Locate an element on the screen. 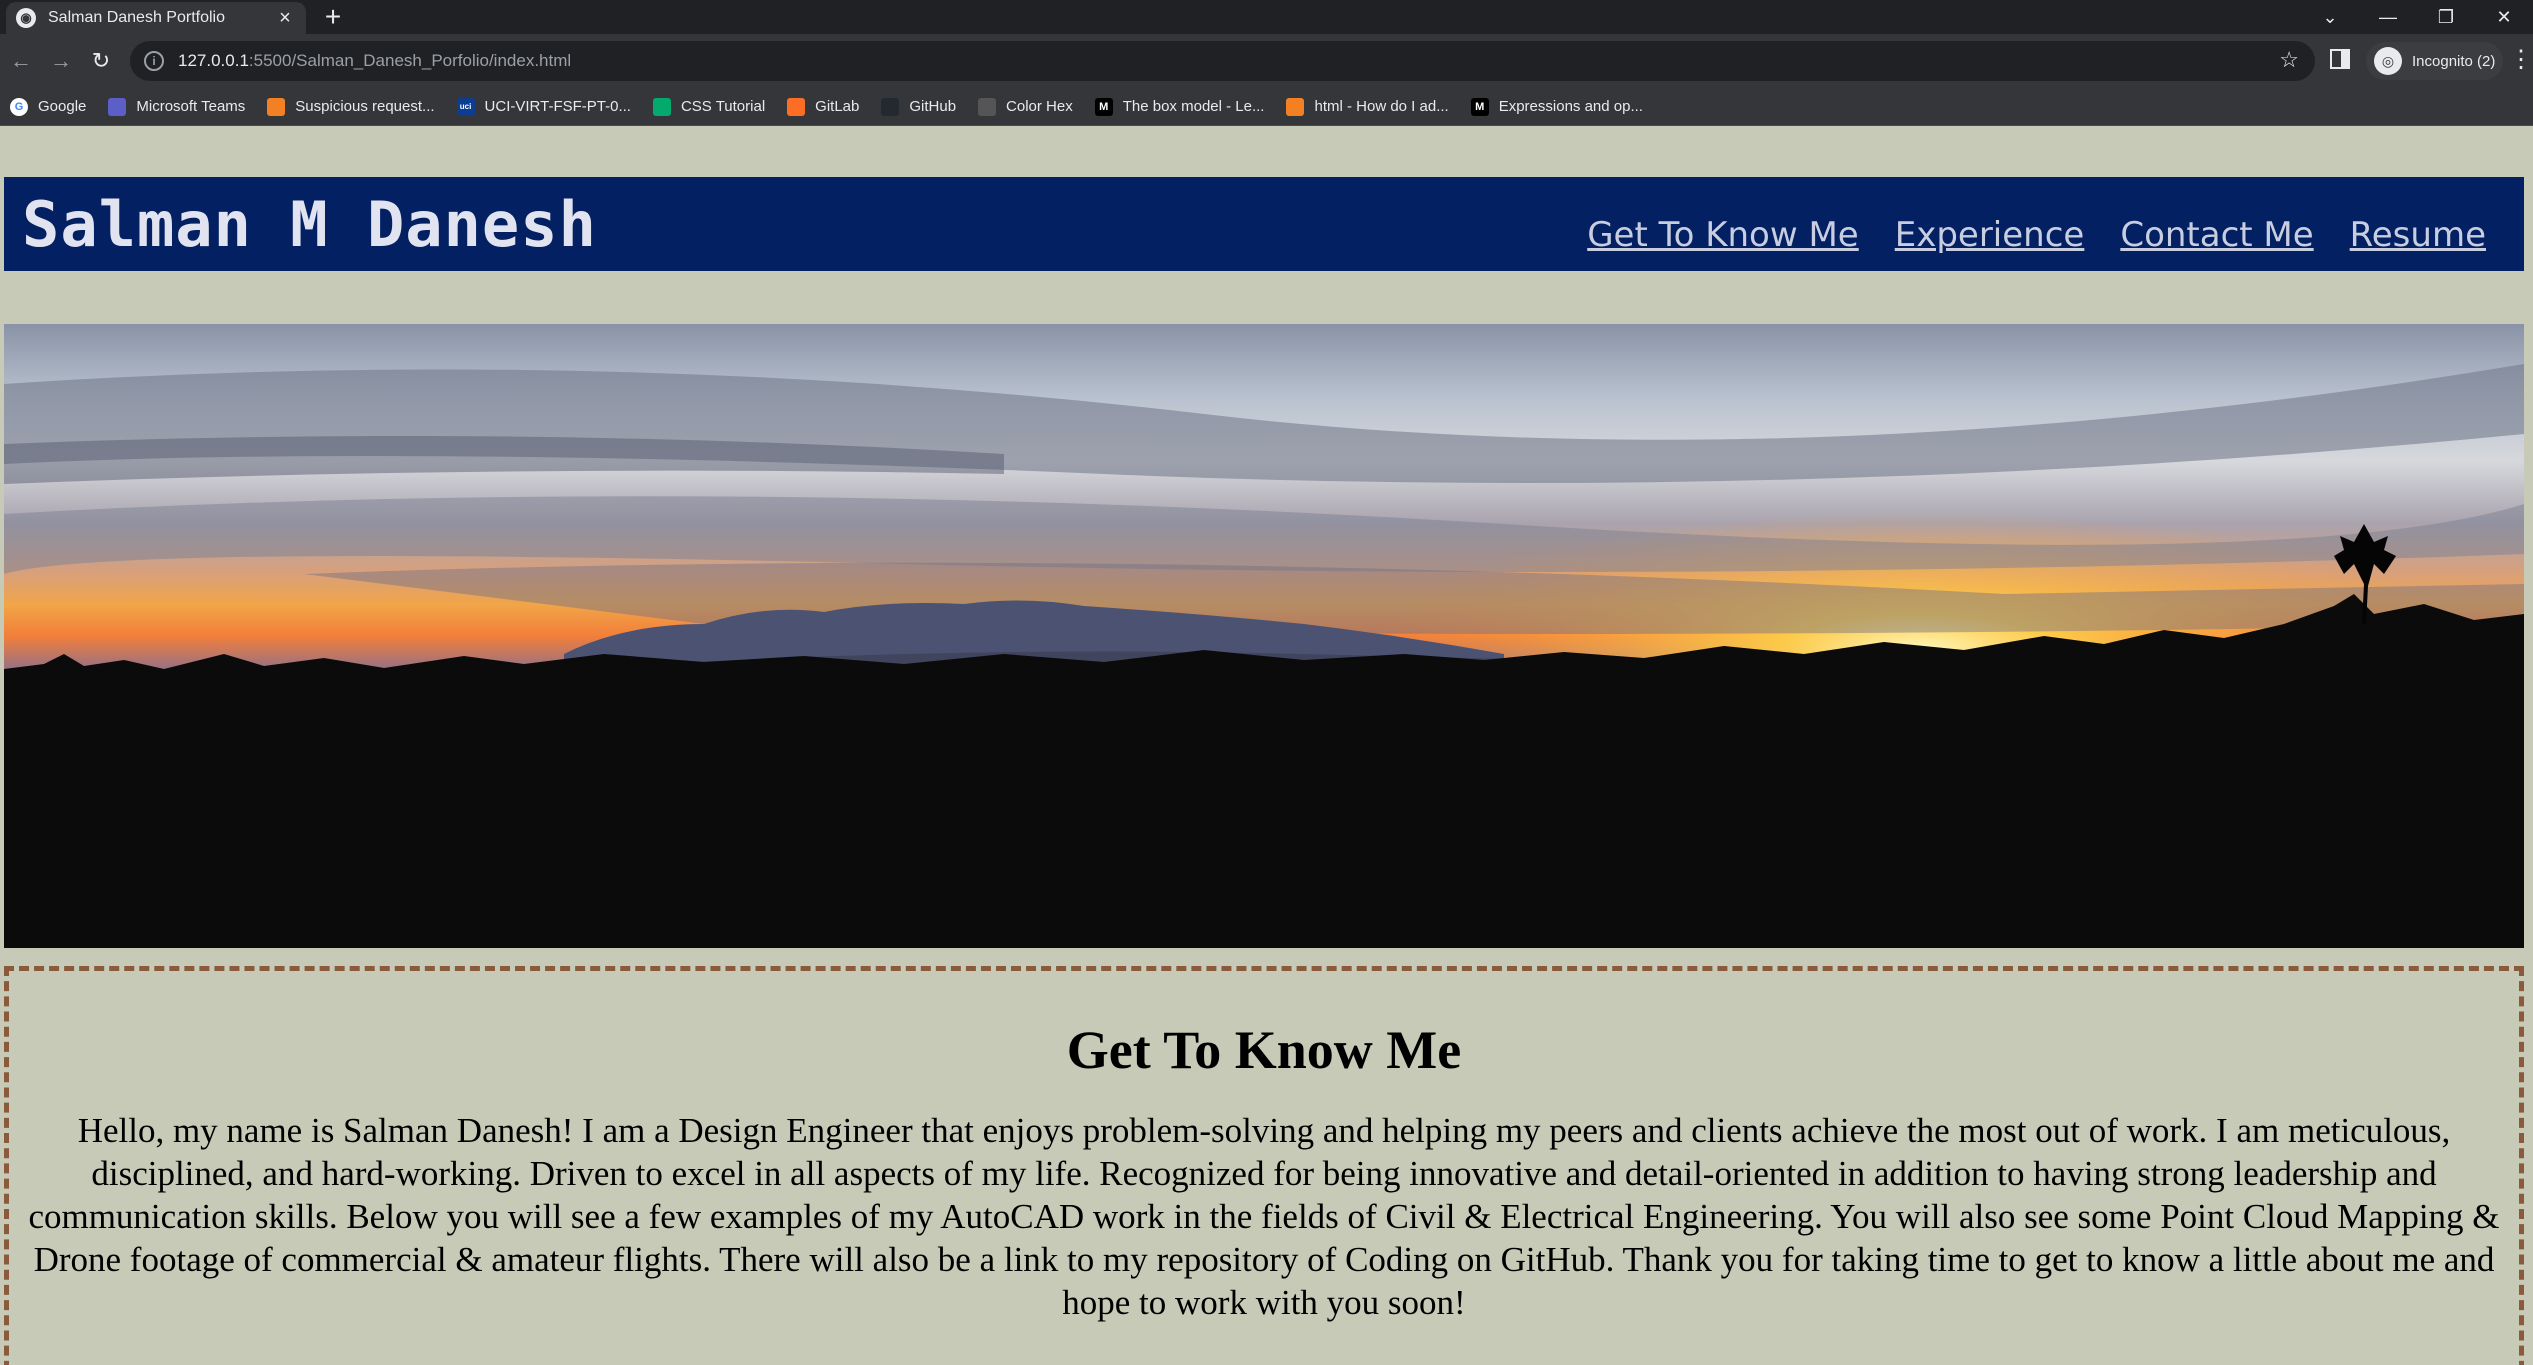  uci-icon: uci is located at coordinates (465, 106).